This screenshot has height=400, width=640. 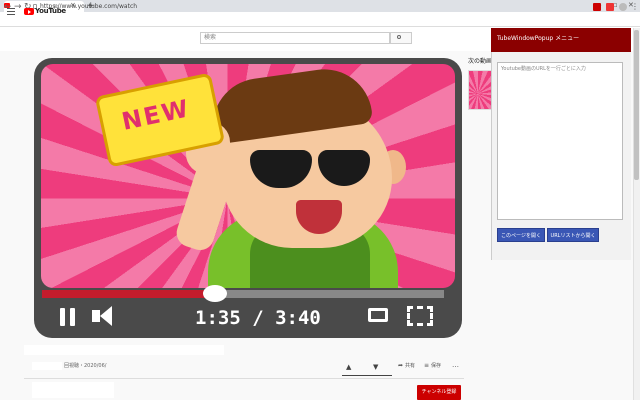 I want to click on url-list-textarea: Youtube動画のURLを一行ごとに入力, so click(x=560, y=141).